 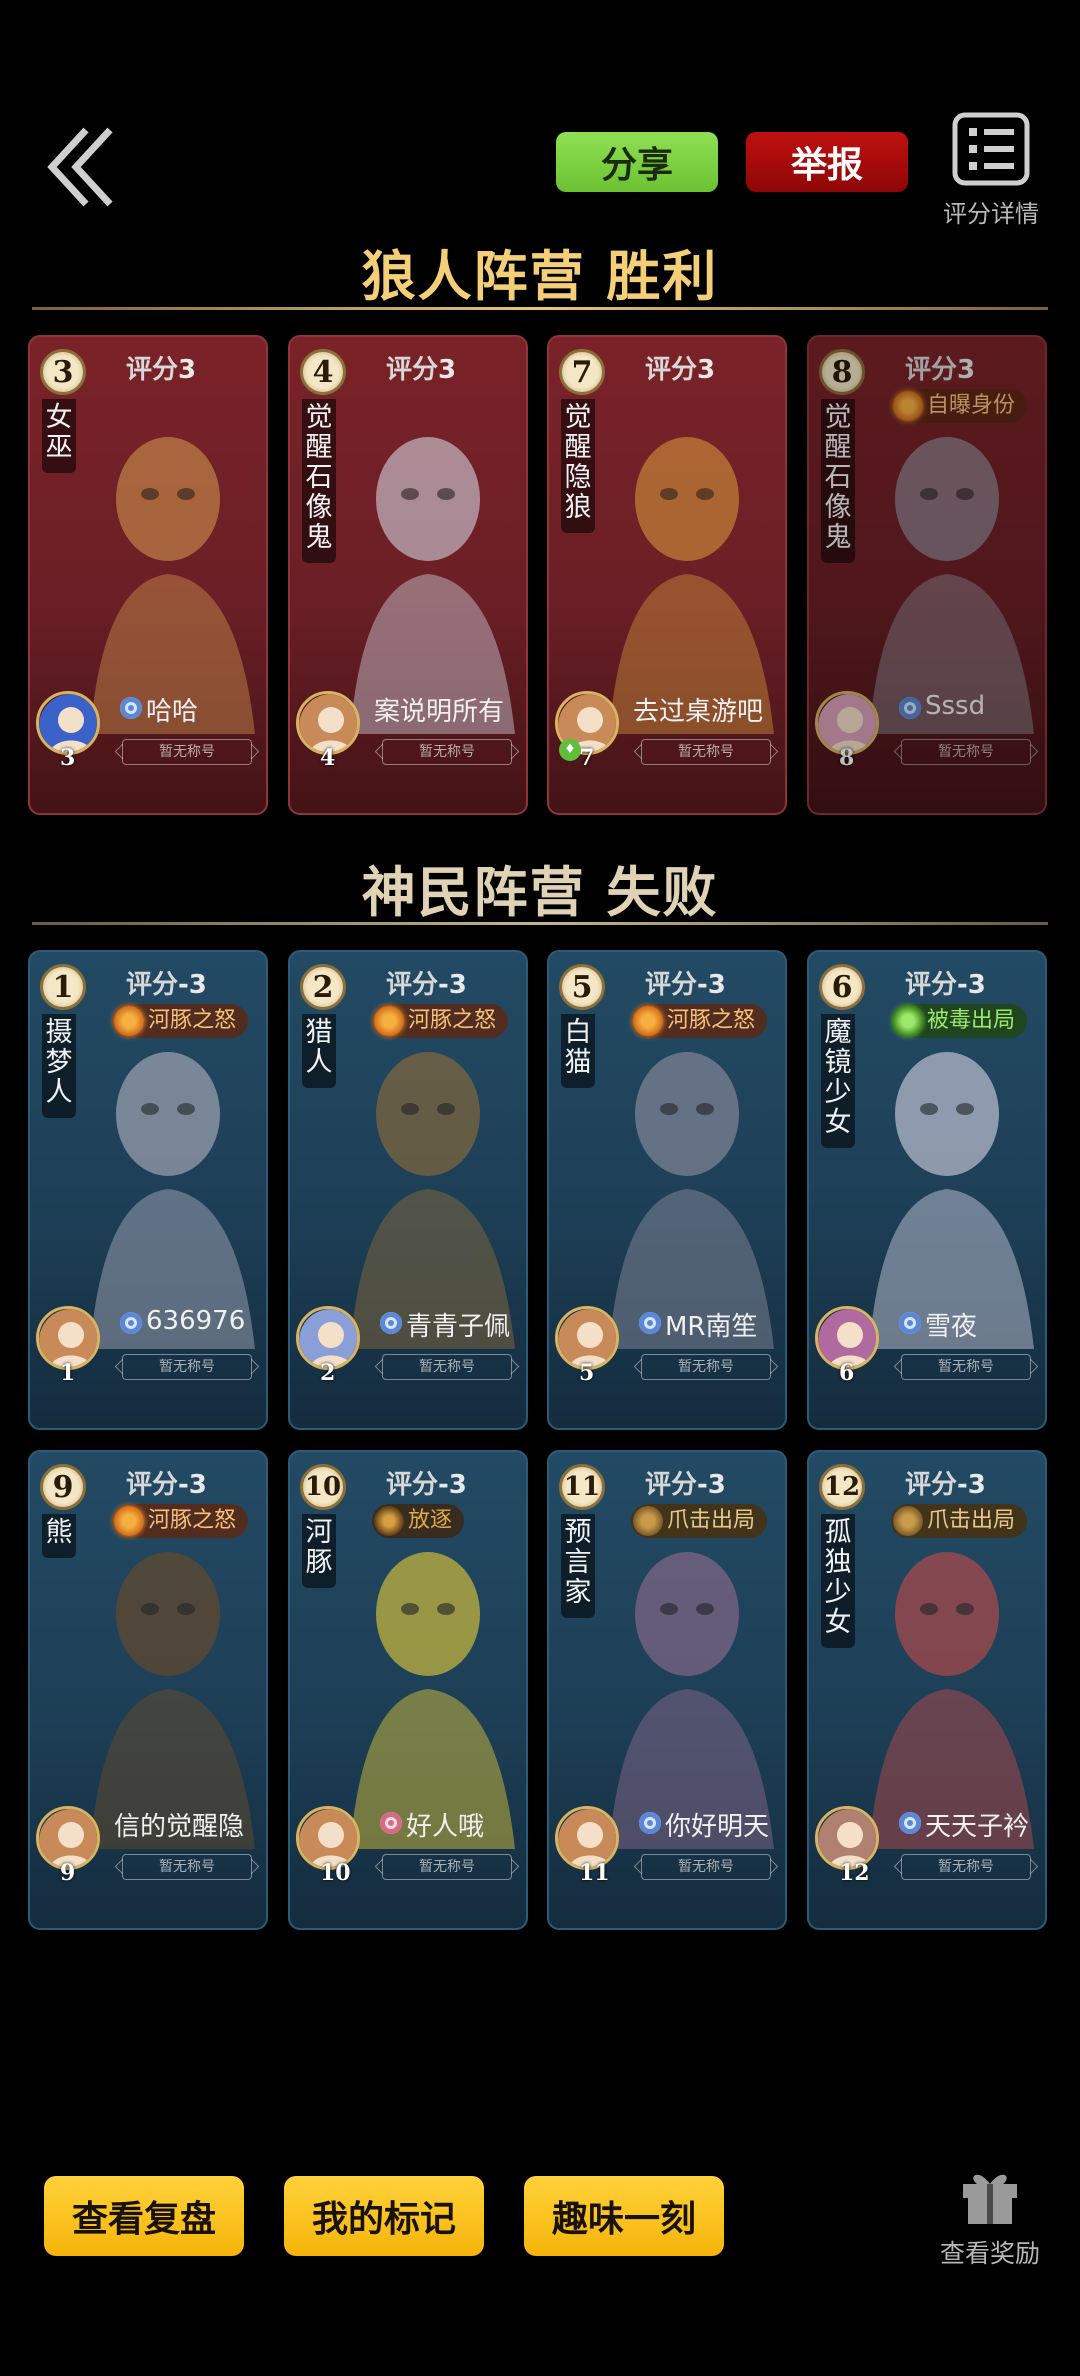 I want to click on player-nickname: 雪夜, so click(x=951, y=1327).